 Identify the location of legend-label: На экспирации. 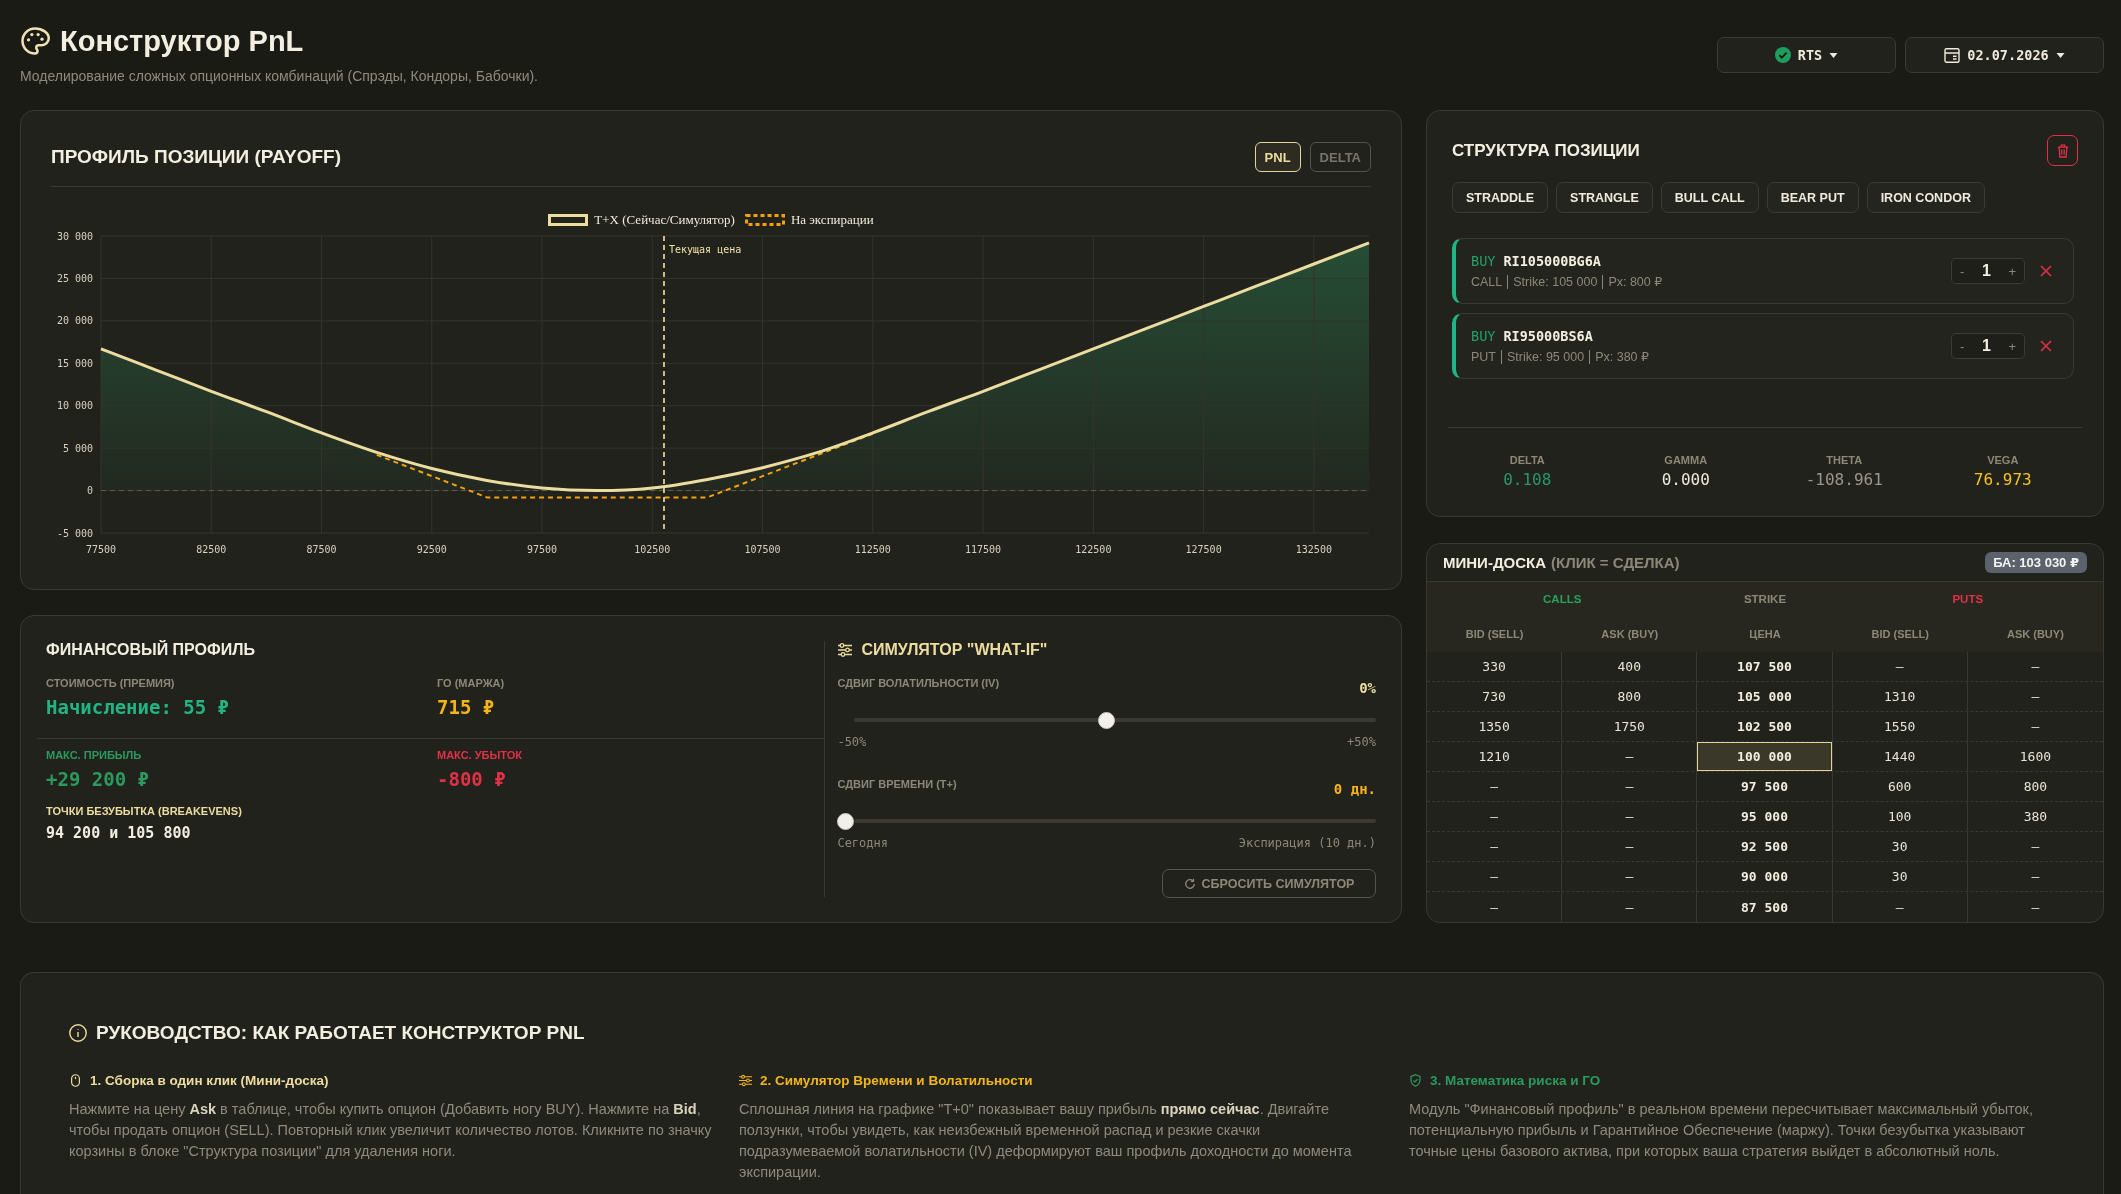
(832, 220).